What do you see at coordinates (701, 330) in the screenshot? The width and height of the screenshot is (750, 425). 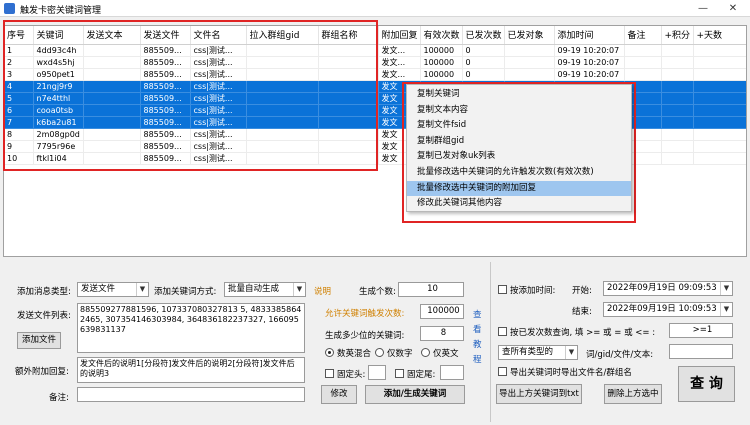 I see `sent-filter-field: >=1` at bounding box center [701, 330].